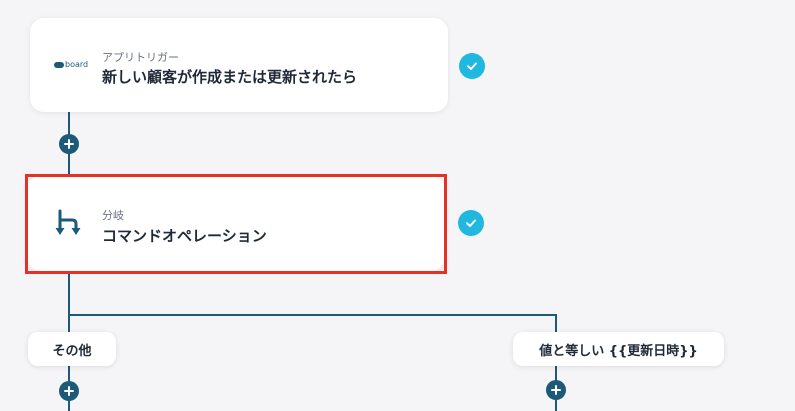 The image size is (795, 411). What do you see at coordinates (471, 223) in the screenshot?
I see `branch-check-icon` at bounding box center [471, 223].